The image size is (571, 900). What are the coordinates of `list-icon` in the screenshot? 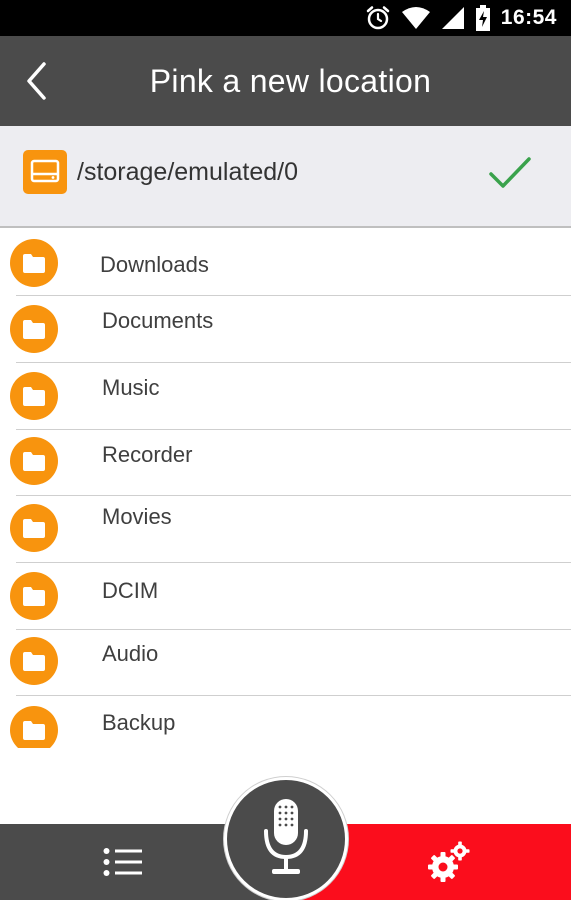 It's located at (122, 862).